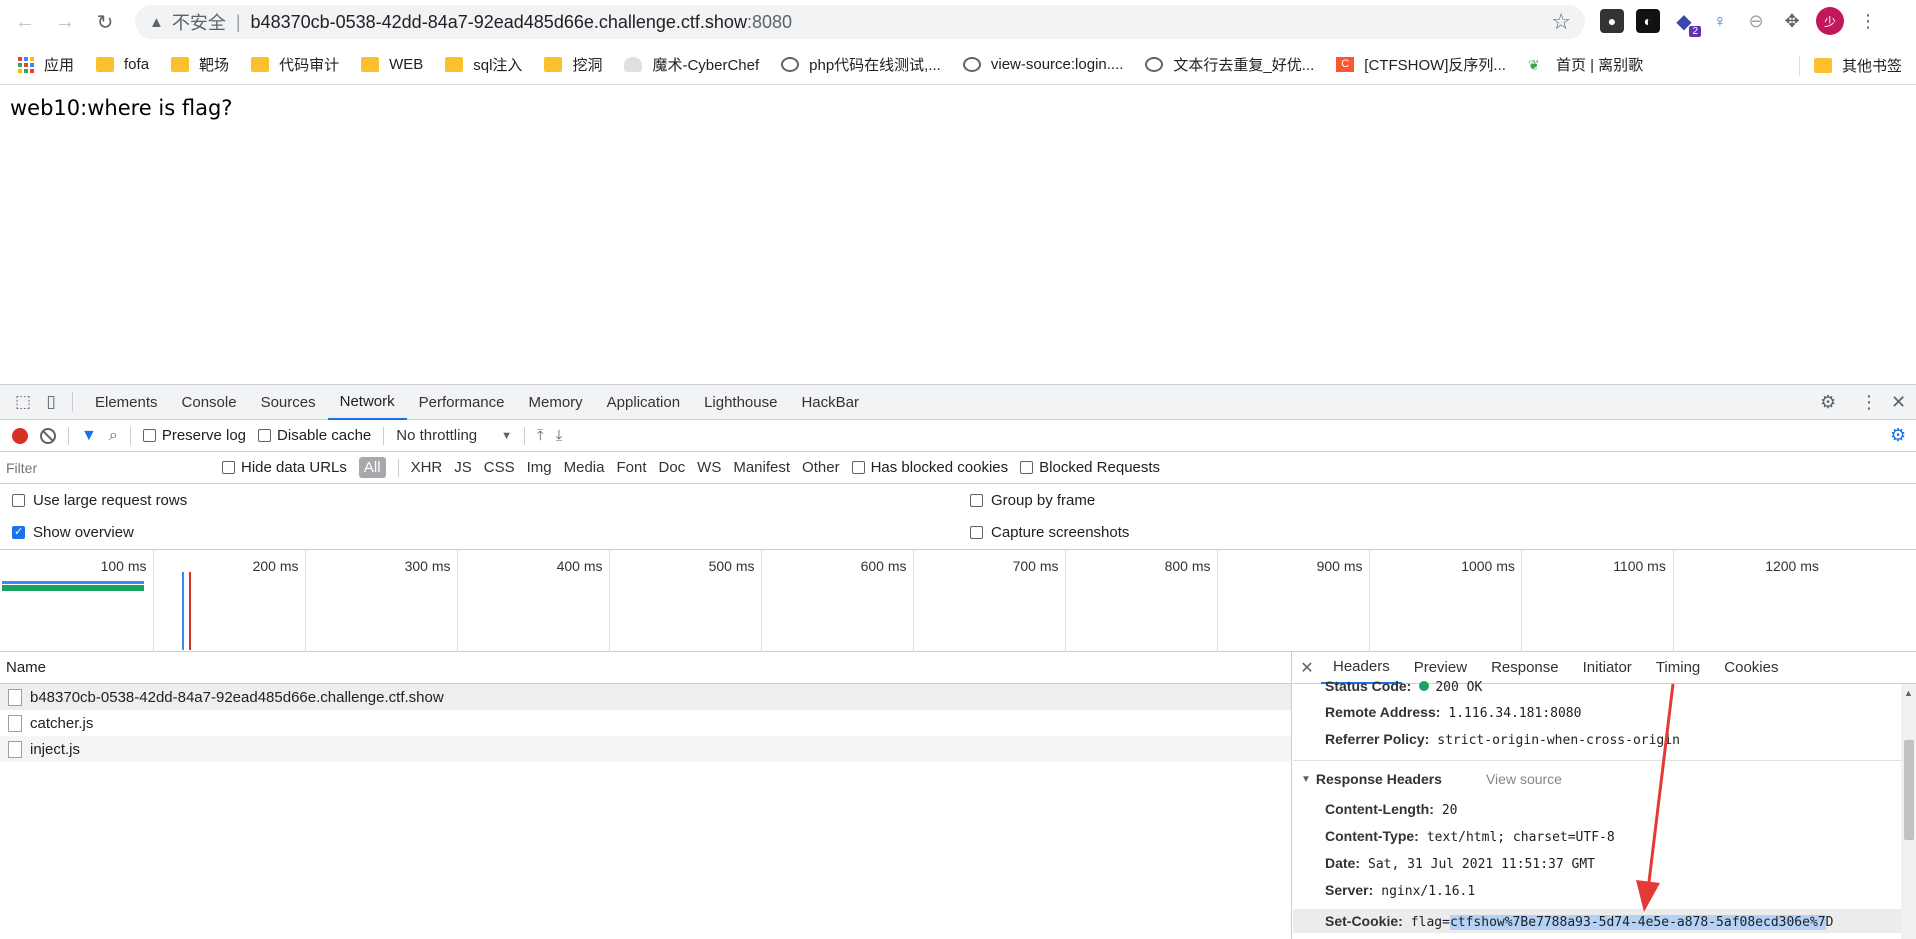 The height and width of the screenshot is (939, 1916). I want to click on response-headers-section: ▼ Response Headers View source, so click(1431, 779).